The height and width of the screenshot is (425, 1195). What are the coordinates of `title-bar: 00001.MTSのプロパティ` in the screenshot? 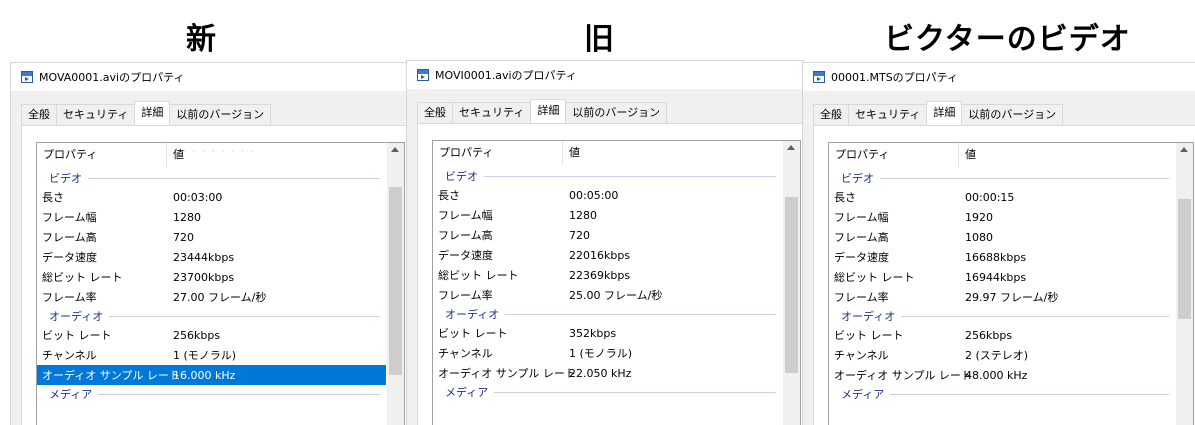 It's located at (999, 77).